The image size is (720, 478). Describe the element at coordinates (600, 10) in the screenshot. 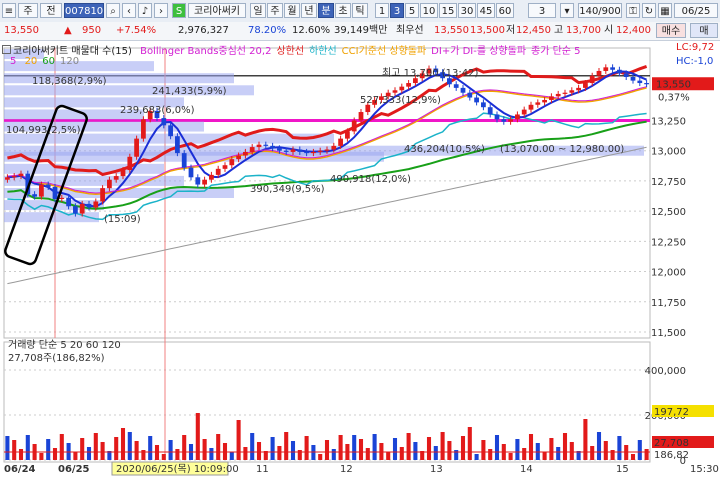

I see `count-field: 140/900` at that location.